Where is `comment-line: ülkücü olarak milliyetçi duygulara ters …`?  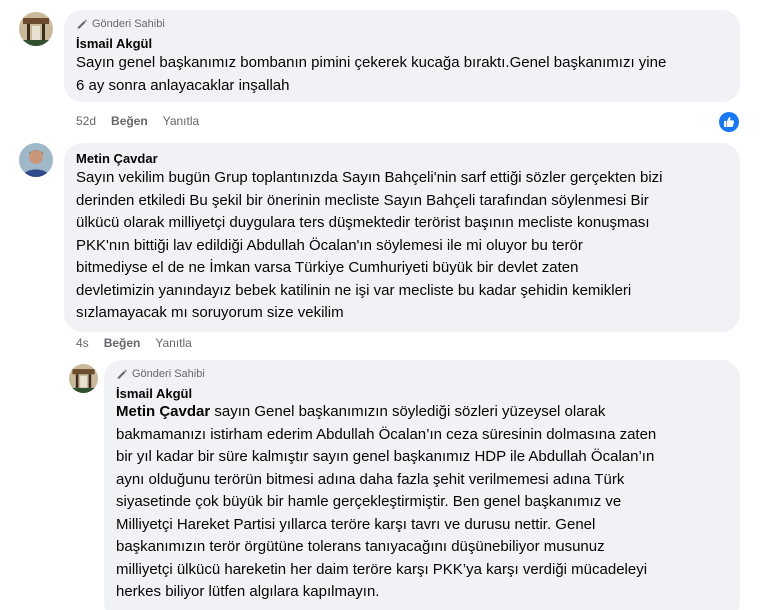
comment-line: ülkücü olarak milliyetçi duygulara ters … is located at coordinates (363, 222).